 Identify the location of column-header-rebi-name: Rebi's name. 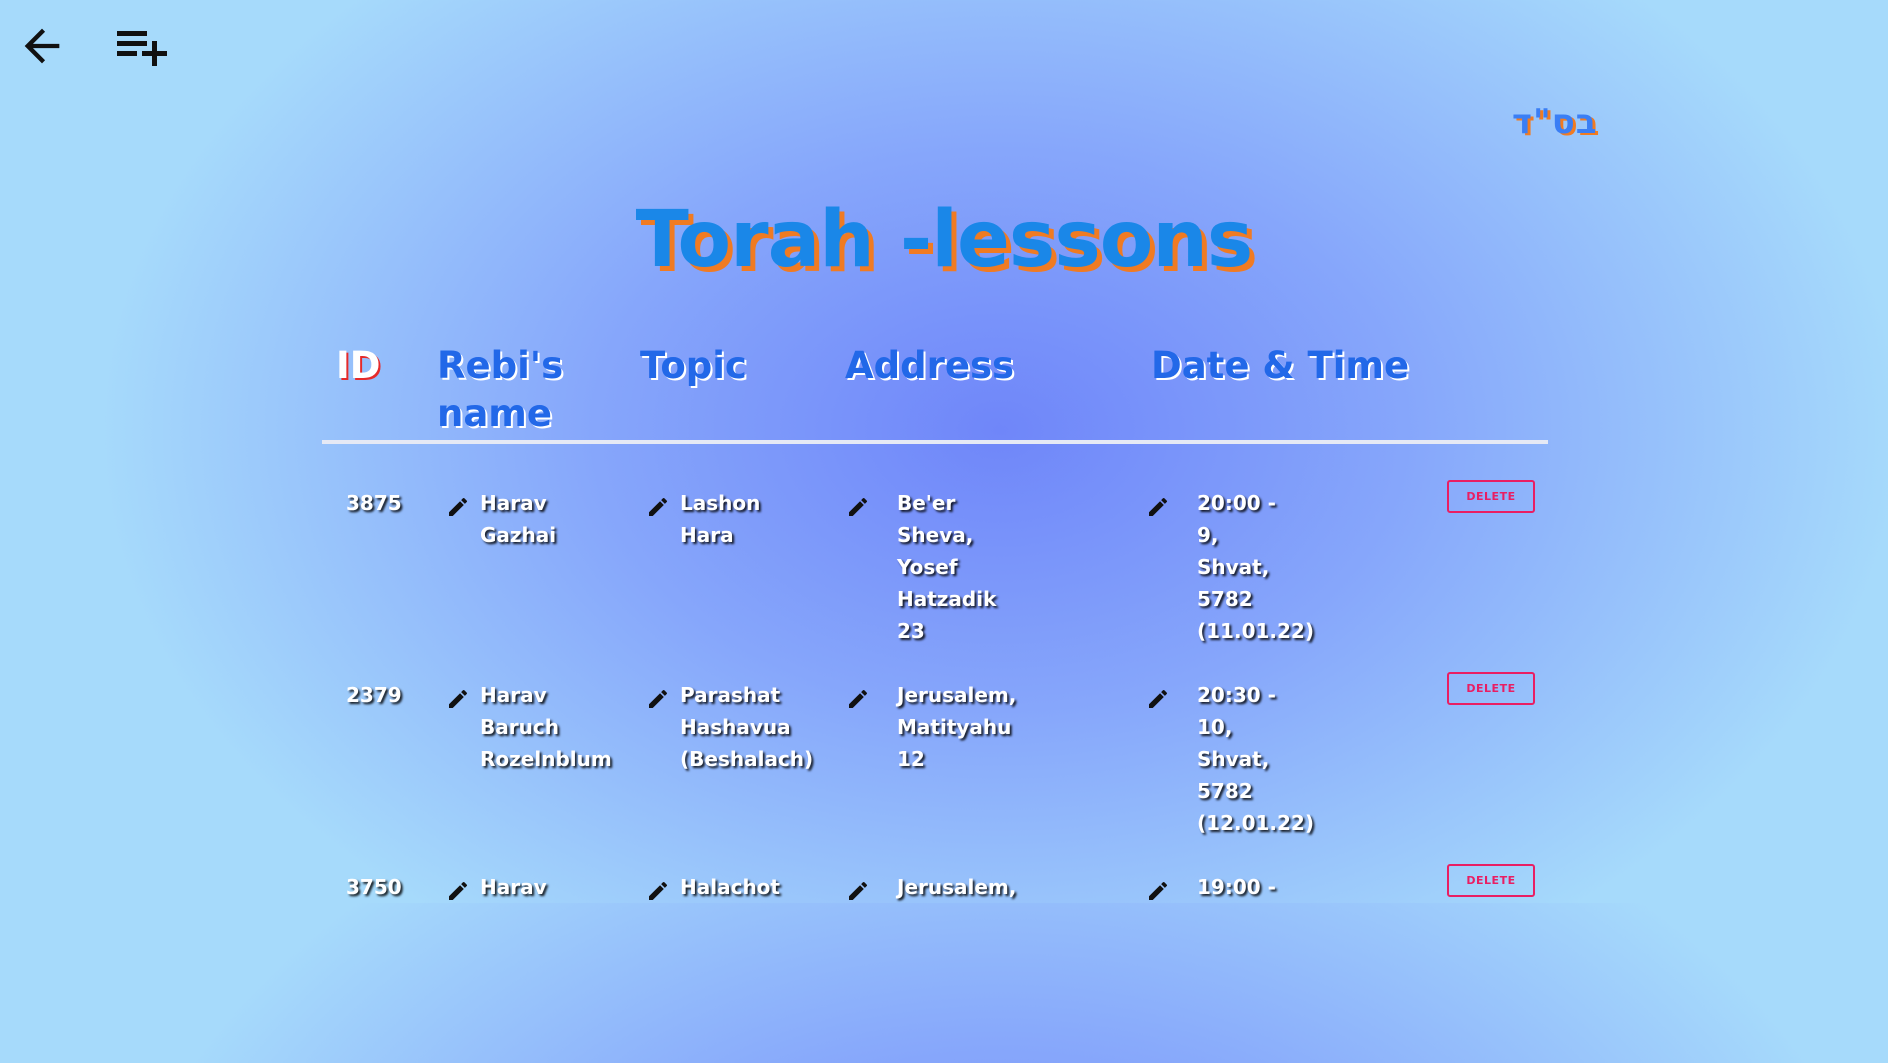
(500, 389).